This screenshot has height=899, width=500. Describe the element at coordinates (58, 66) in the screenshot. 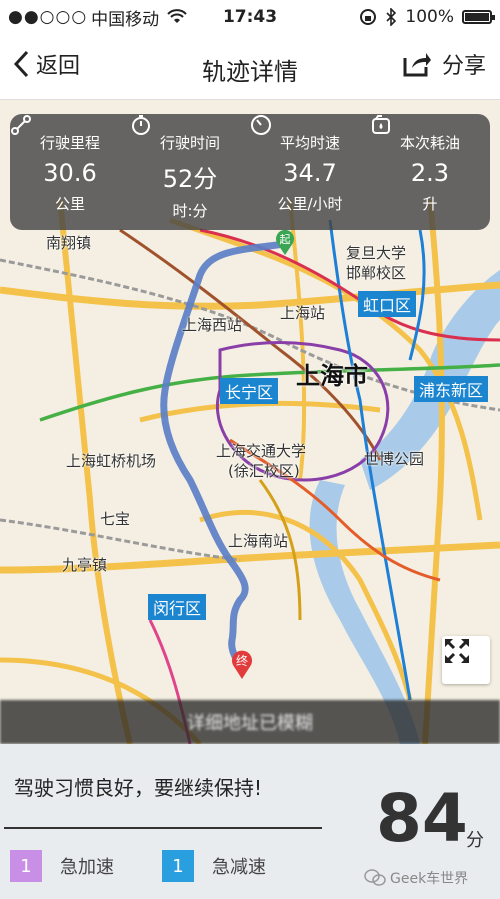

I see `back-label: 返回` at that location.